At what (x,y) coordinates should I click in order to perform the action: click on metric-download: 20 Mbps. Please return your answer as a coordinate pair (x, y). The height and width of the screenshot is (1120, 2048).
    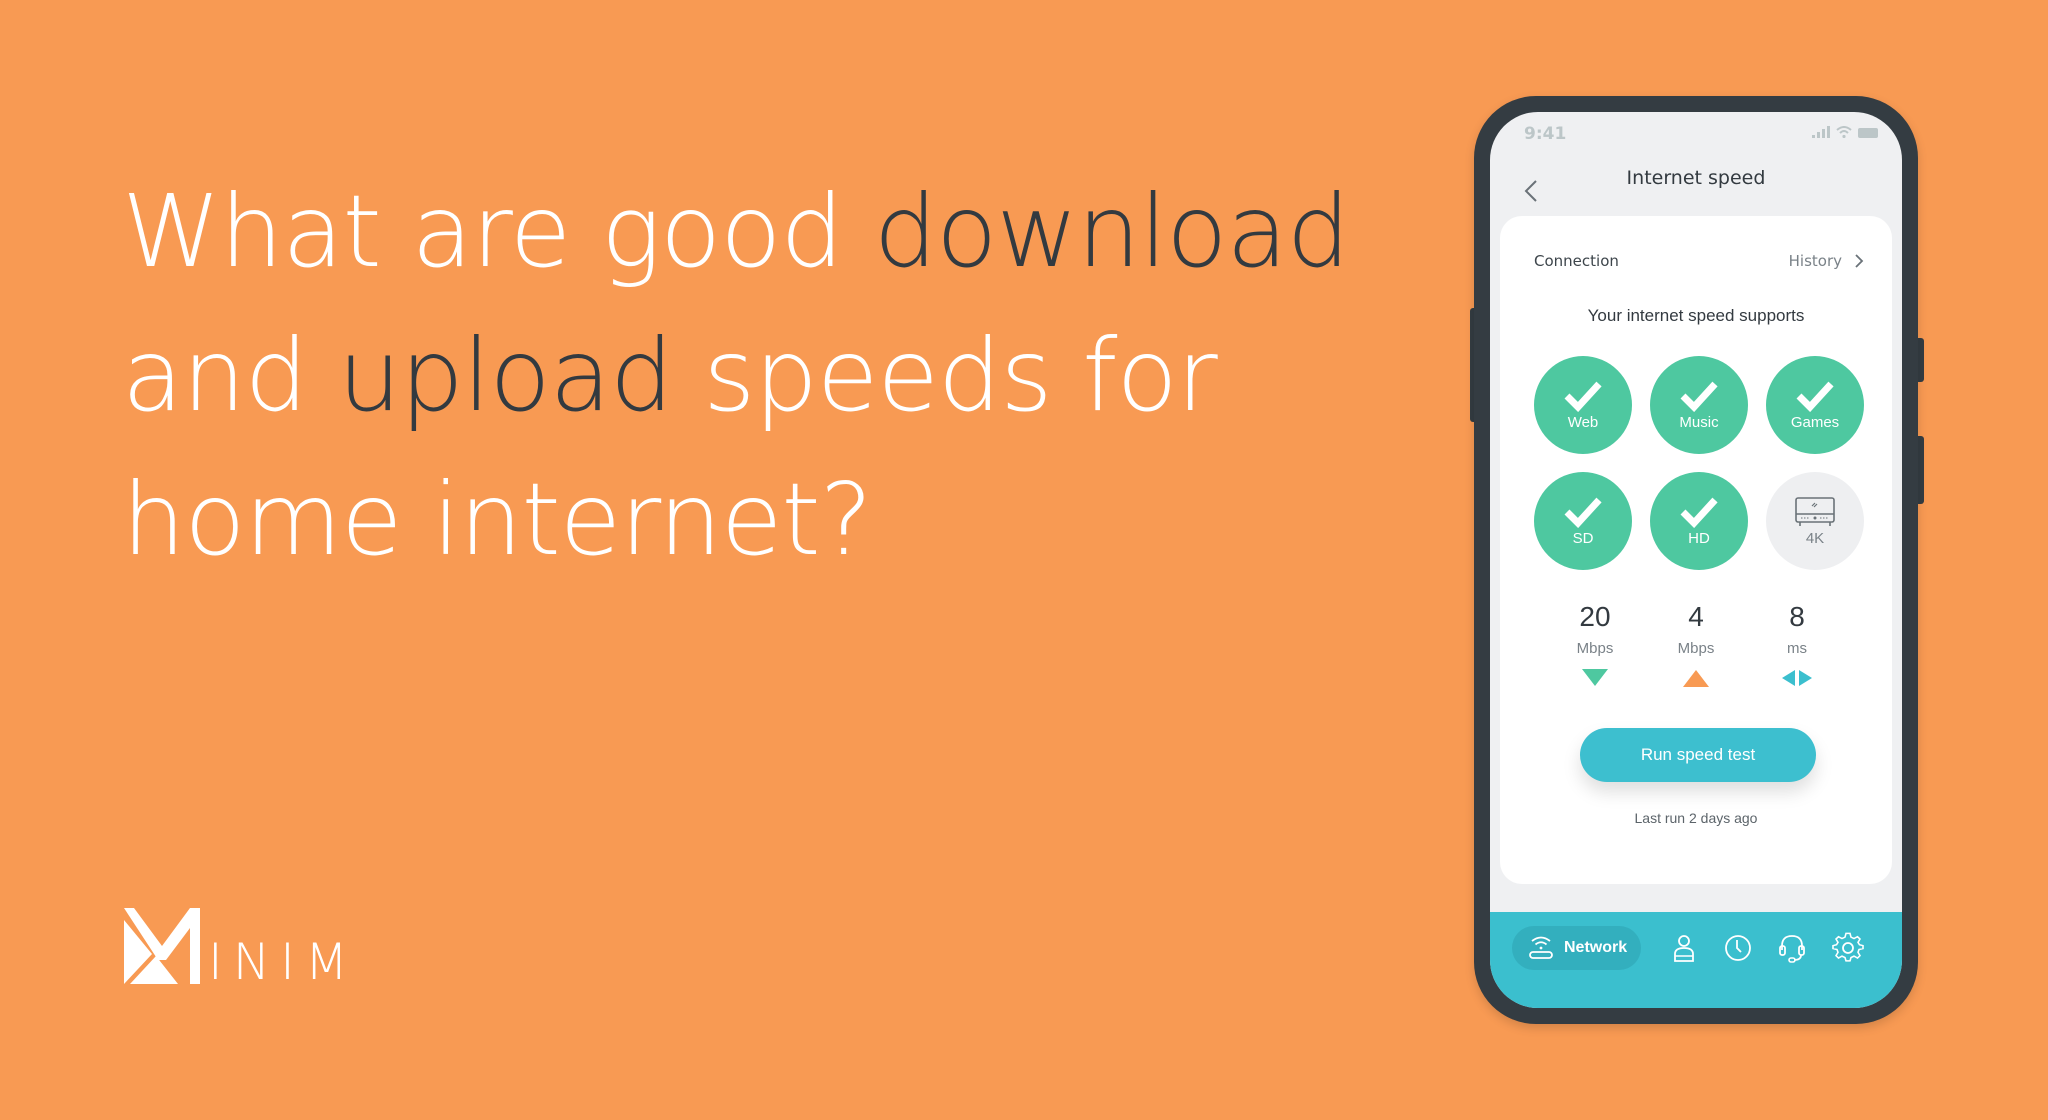
    Looking at the image, I should click on (1595, 643).